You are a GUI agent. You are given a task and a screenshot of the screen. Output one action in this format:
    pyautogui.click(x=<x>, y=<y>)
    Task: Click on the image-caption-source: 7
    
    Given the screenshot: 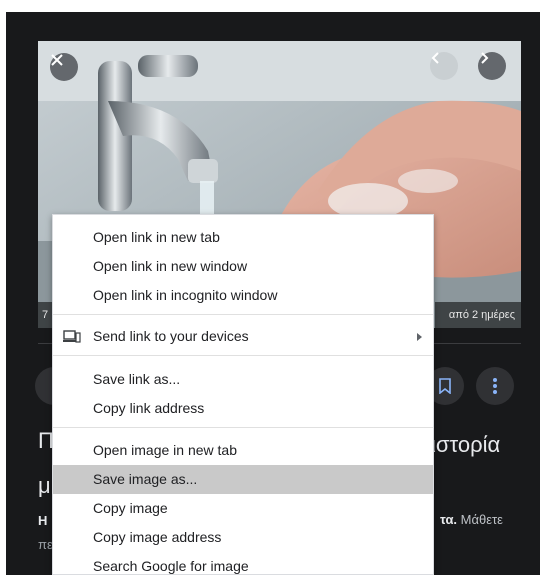 What is the action you would take?
    pyautogui.click(x=45, y=315)
    